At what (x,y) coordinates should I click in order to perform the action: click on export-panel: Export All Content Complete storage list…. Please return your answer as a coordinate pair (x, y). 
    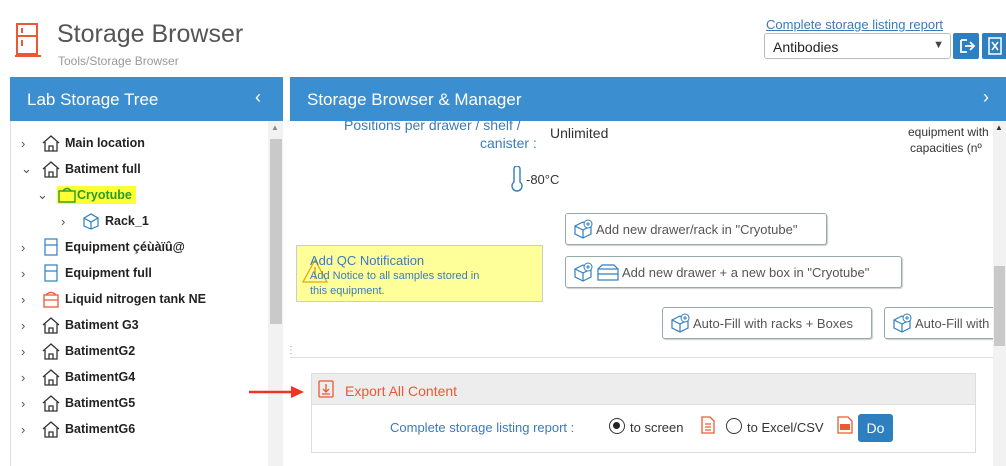
    Looking at the image, I should click on (643, 413).